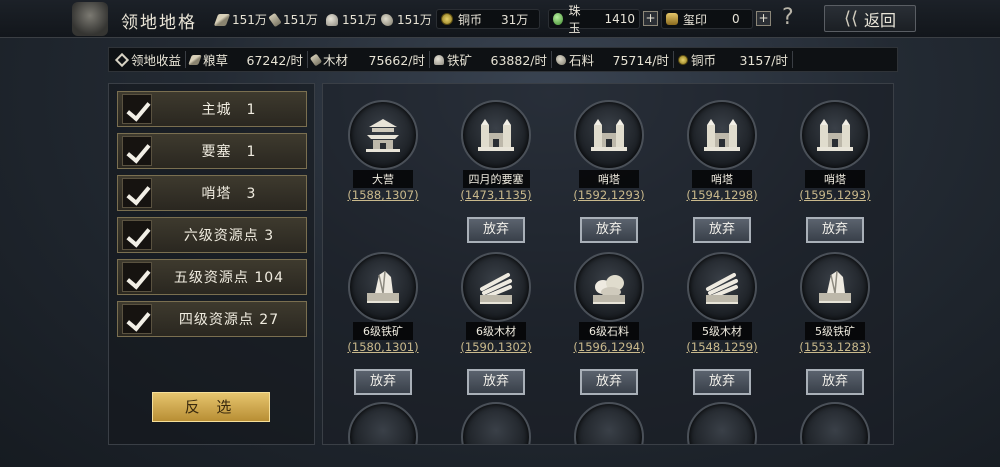 This screenshot has height=467, width=1000. What do you see at coordinates (835, 347) in the screenshot?
I see `tile-coord-link: (1553,1283)` at bounding box center [835, 347].